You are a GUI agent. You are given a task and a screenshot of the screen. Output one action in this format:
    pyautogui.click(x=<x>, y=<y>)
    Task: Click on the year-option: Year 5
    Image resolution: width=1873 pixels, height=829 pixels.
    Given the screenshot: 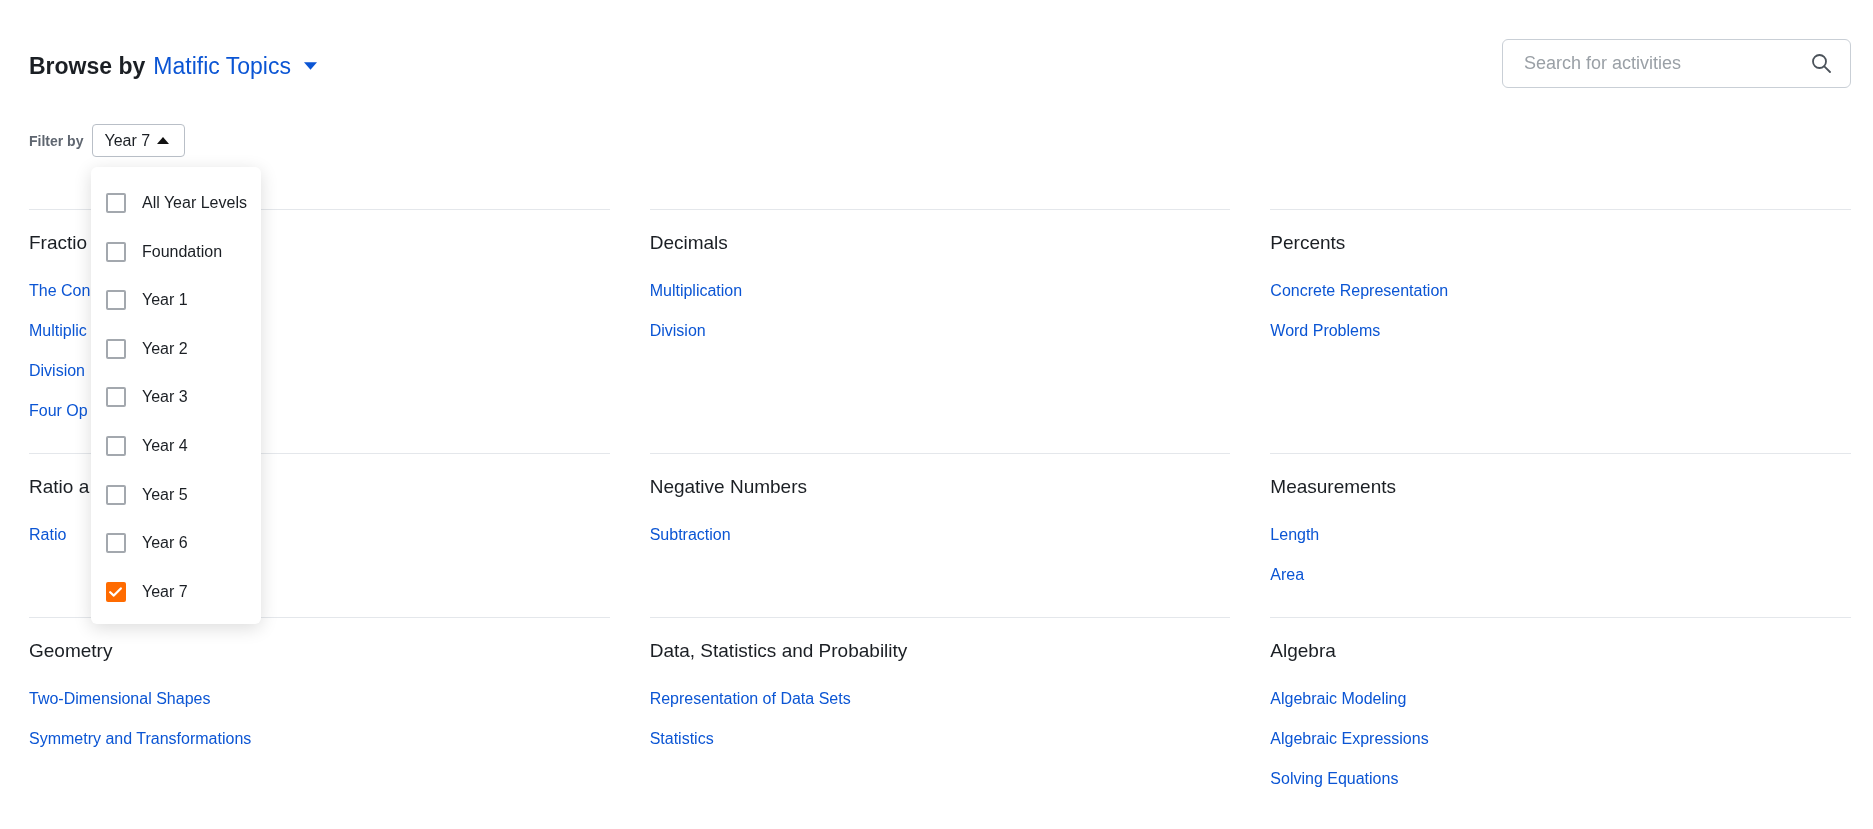 What is the action you would take?
    pyautogui.click(x=146, y=494)
    